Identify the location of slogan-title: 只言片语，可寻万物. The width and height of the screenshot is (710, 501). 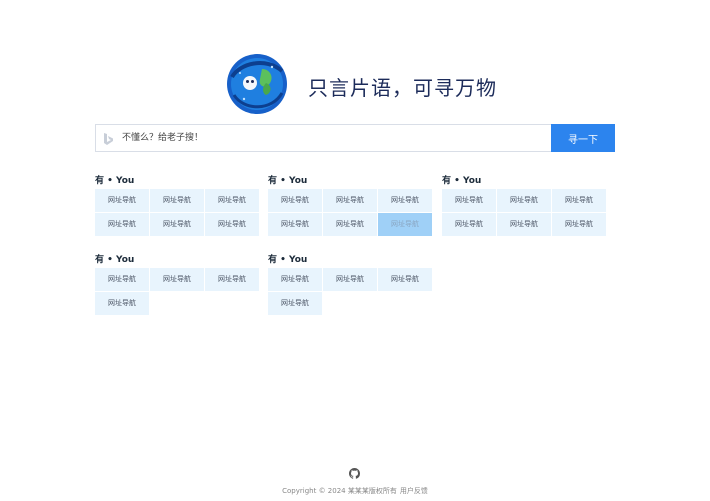
(402, 88).